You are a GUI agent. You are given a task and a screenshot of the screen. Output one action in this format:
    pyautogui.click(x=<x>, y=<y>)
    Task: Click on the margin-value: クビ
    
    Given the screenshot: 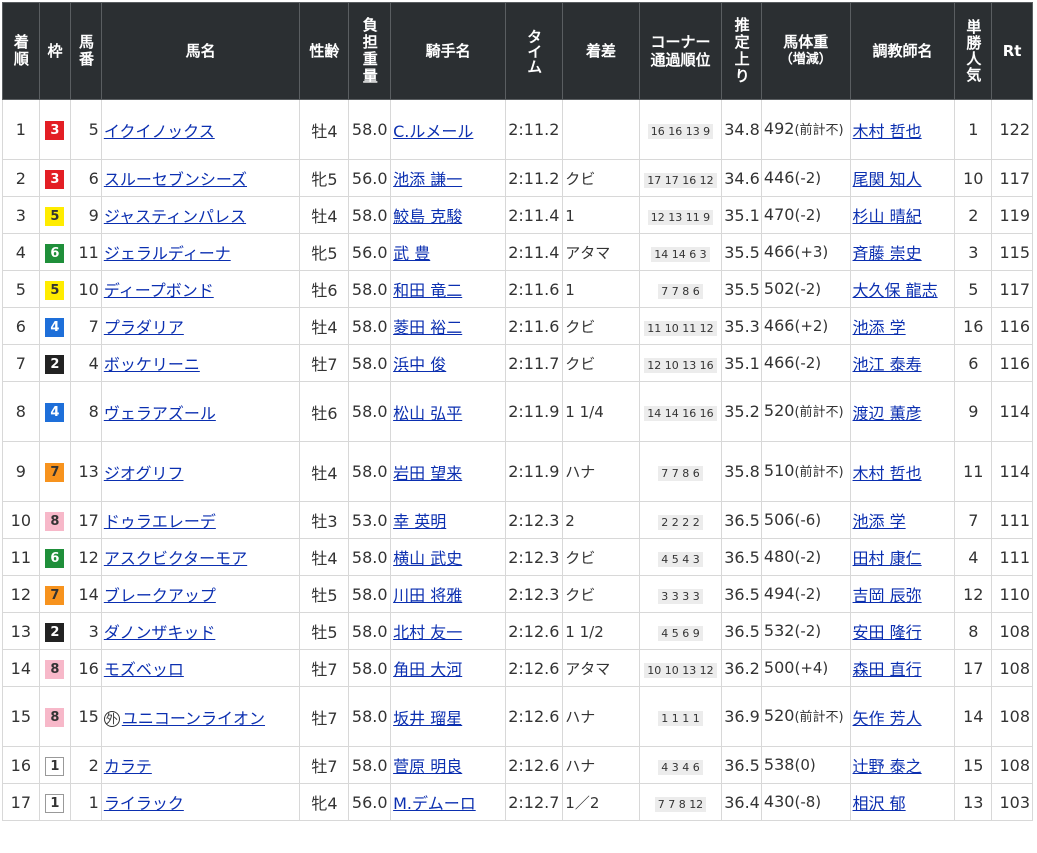 What is the action you would take?
    pyautogui.click(x=580, y=178)
    